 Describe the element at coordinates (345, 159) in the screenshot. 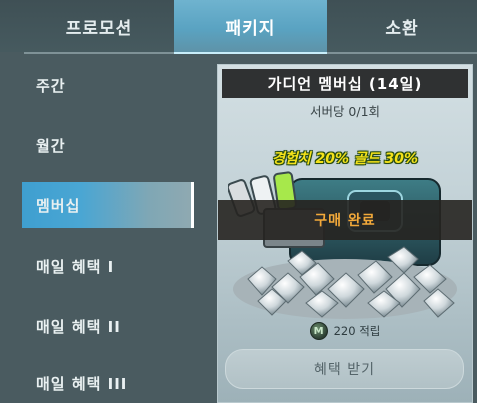

I see `bonus-text: 경험치 20% 골드 30%` at that location.